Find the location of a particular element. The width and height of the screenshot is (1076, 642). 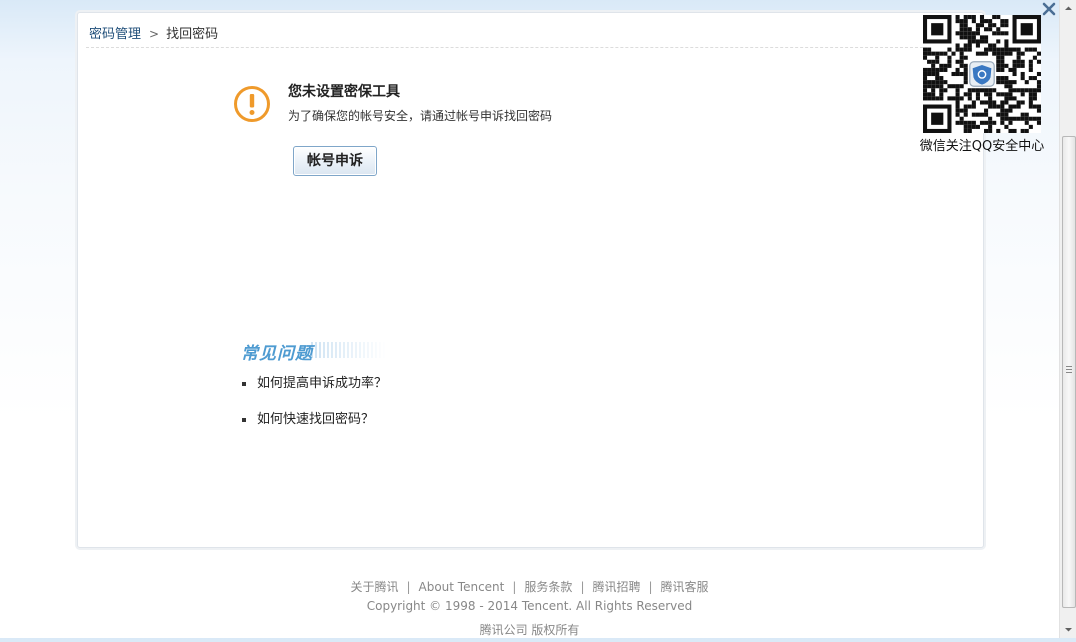

account-appeal-button: 帐号申诉 is located at coordinates (335, 161).